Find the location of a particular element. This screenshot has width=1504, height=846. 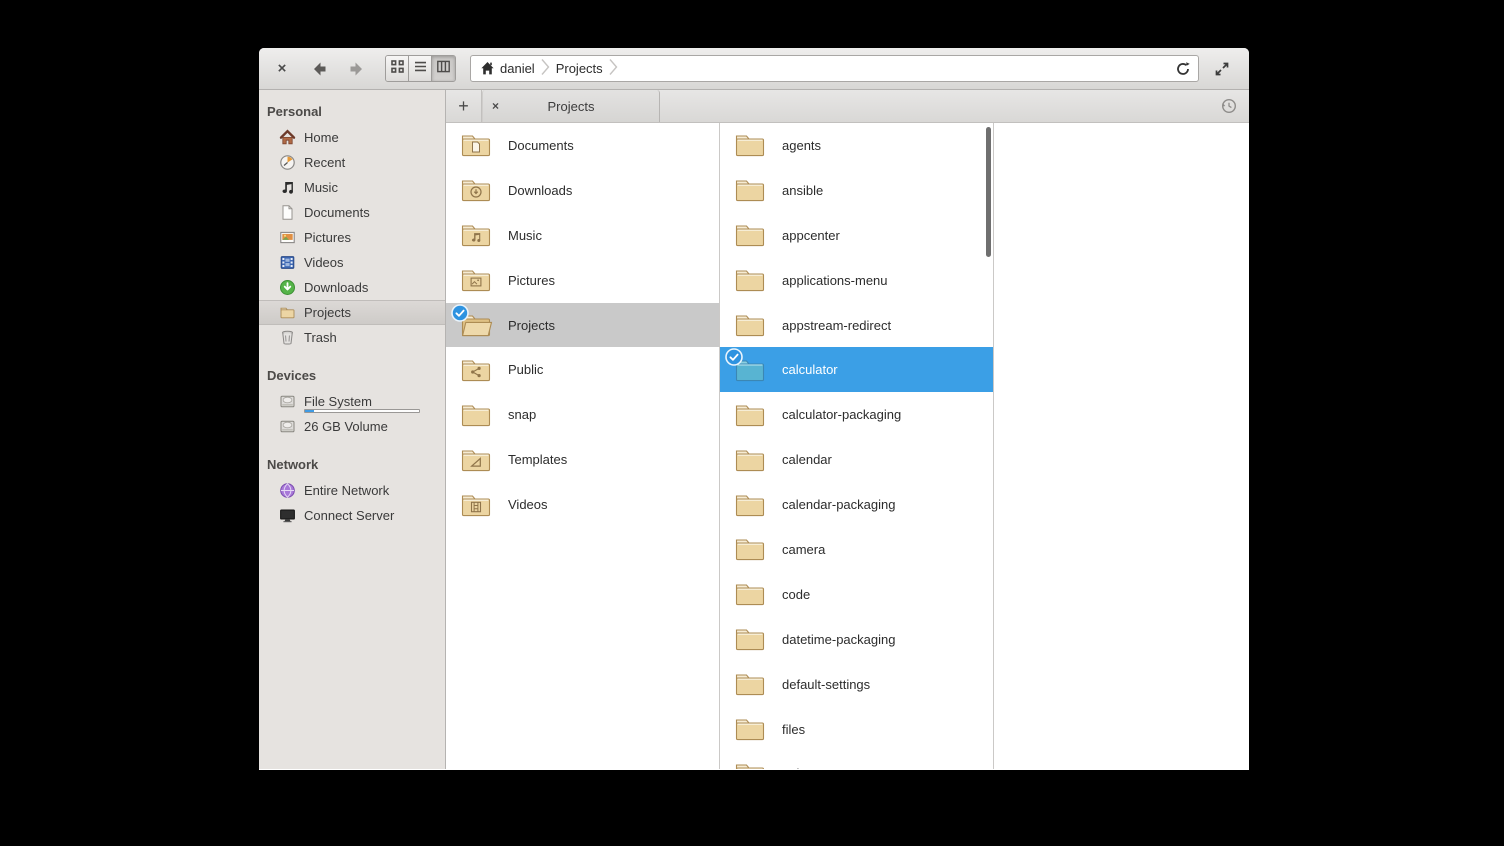

folder-item-label: calendar-packaging is located at coordinates (839, 505).